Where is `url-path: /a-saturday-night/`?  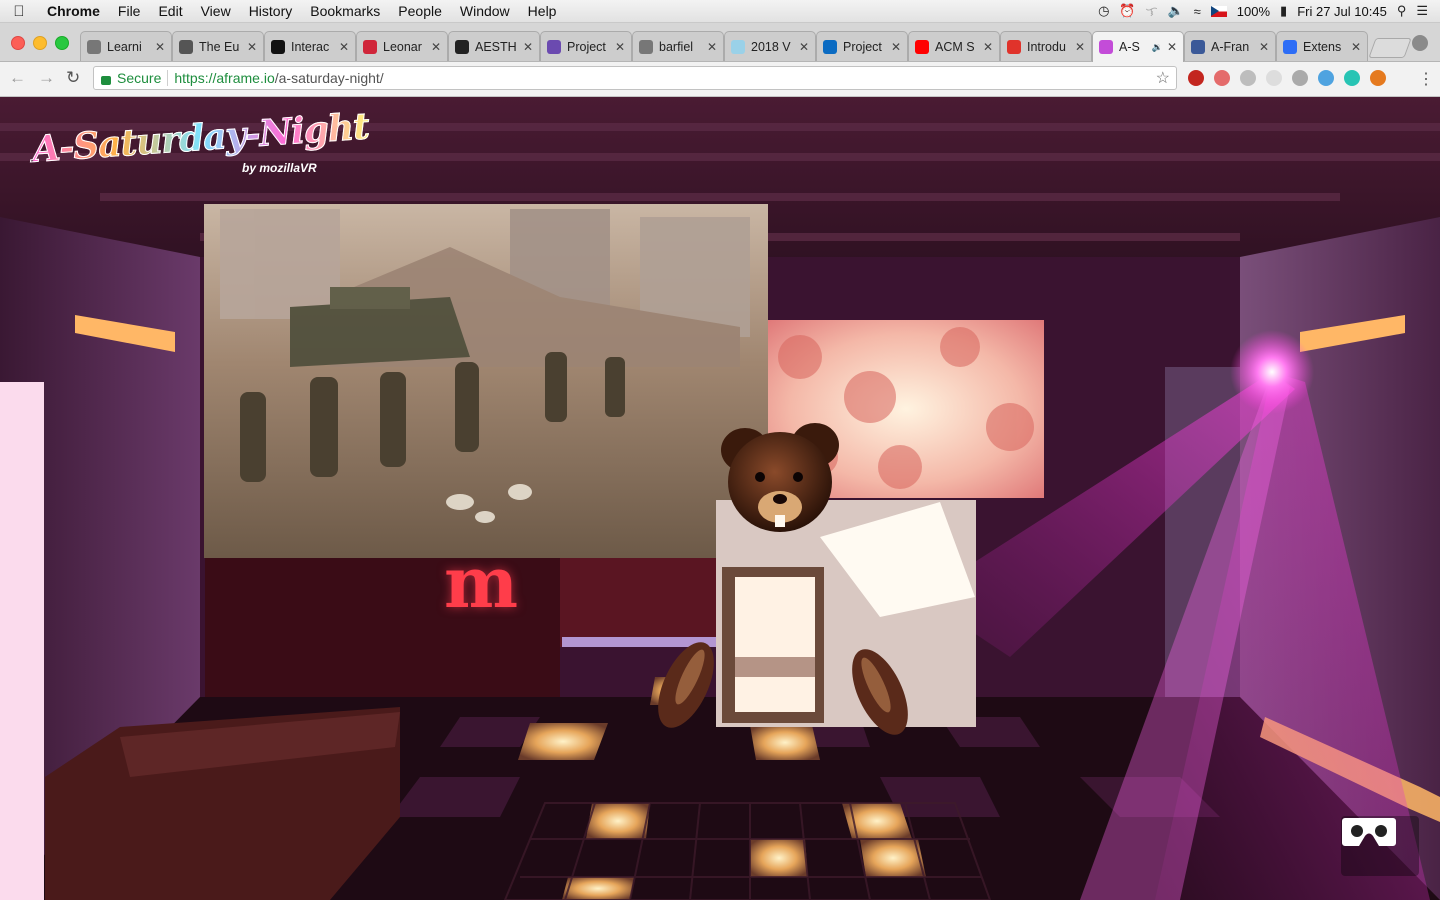 url-path: /a-saturday-night/ is located at coordinates (329, 78).